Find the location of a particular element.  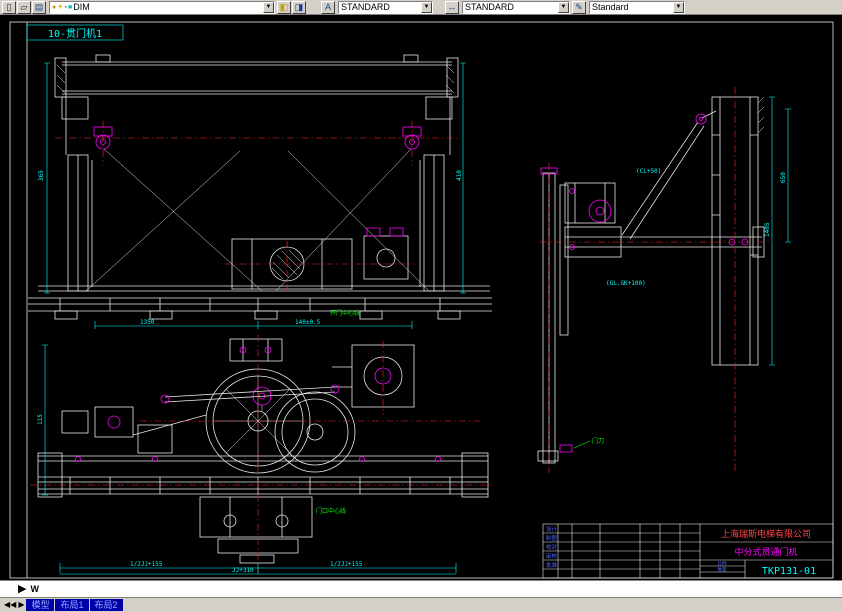

current-style-value: Standard is located at coordinates (610, 7).